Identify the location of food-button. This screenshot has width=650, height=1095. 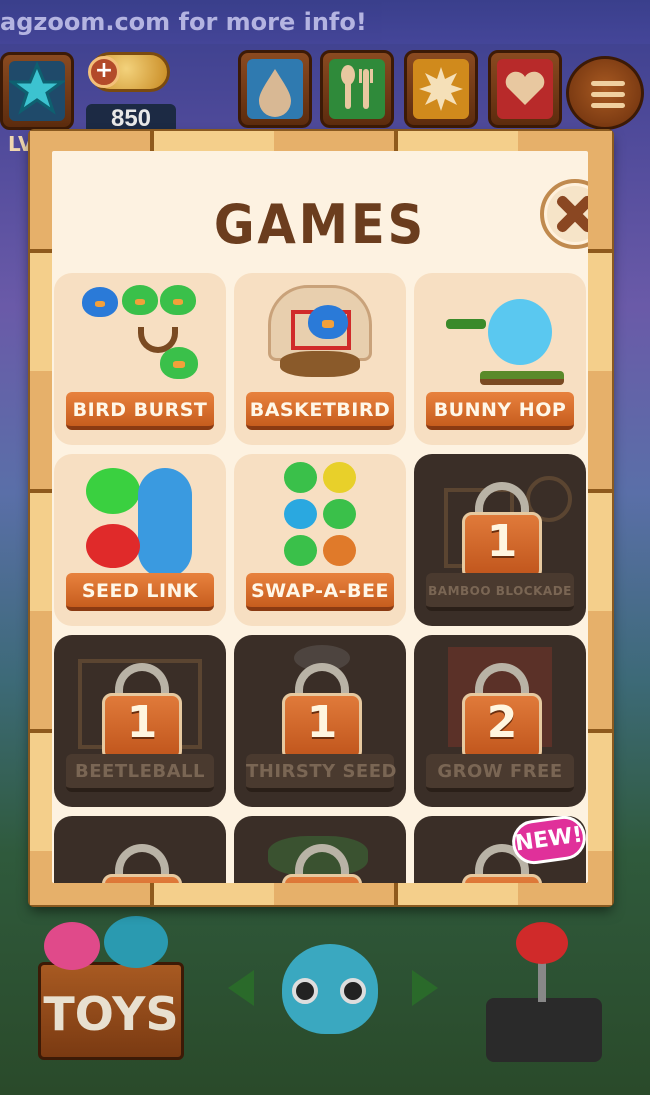
(357, 89).